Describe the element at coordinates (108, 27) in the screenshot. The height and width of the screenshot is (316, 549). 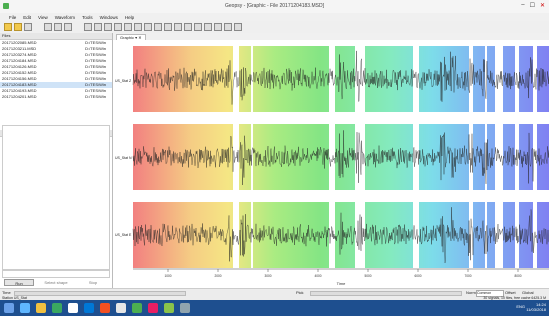
I see `tool-3-icon` at that location.